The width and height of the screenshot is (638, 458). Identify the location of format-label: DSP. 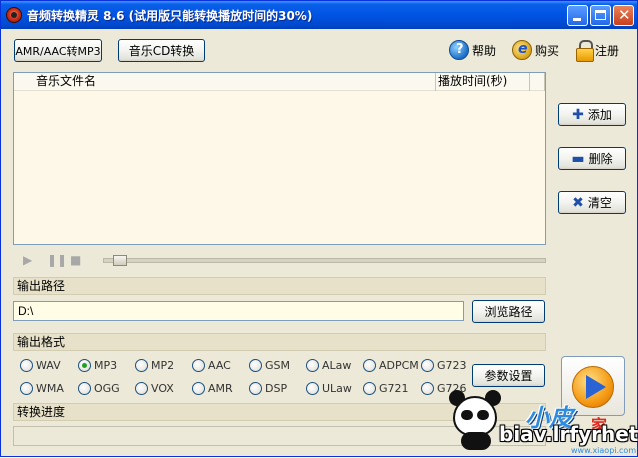
(276, 388).